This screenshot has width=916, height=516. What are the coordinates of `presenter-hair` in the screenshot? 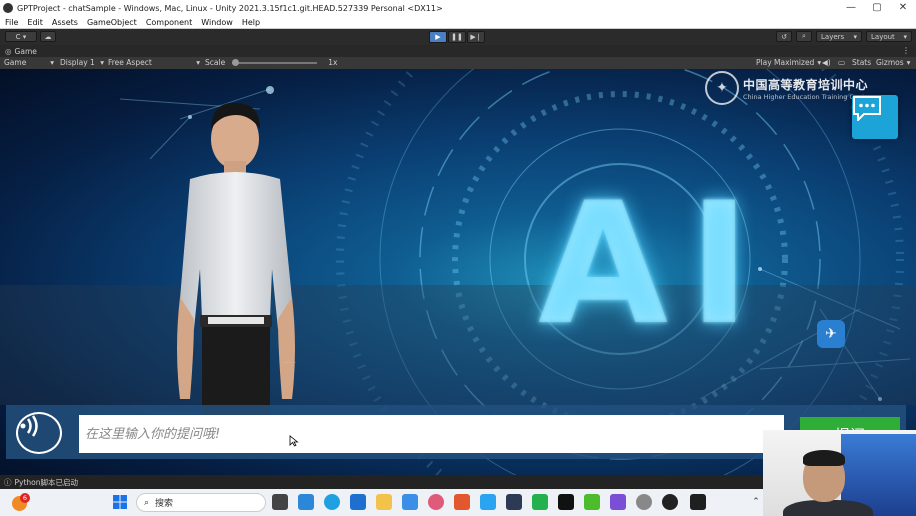 It's located at (824, 458).